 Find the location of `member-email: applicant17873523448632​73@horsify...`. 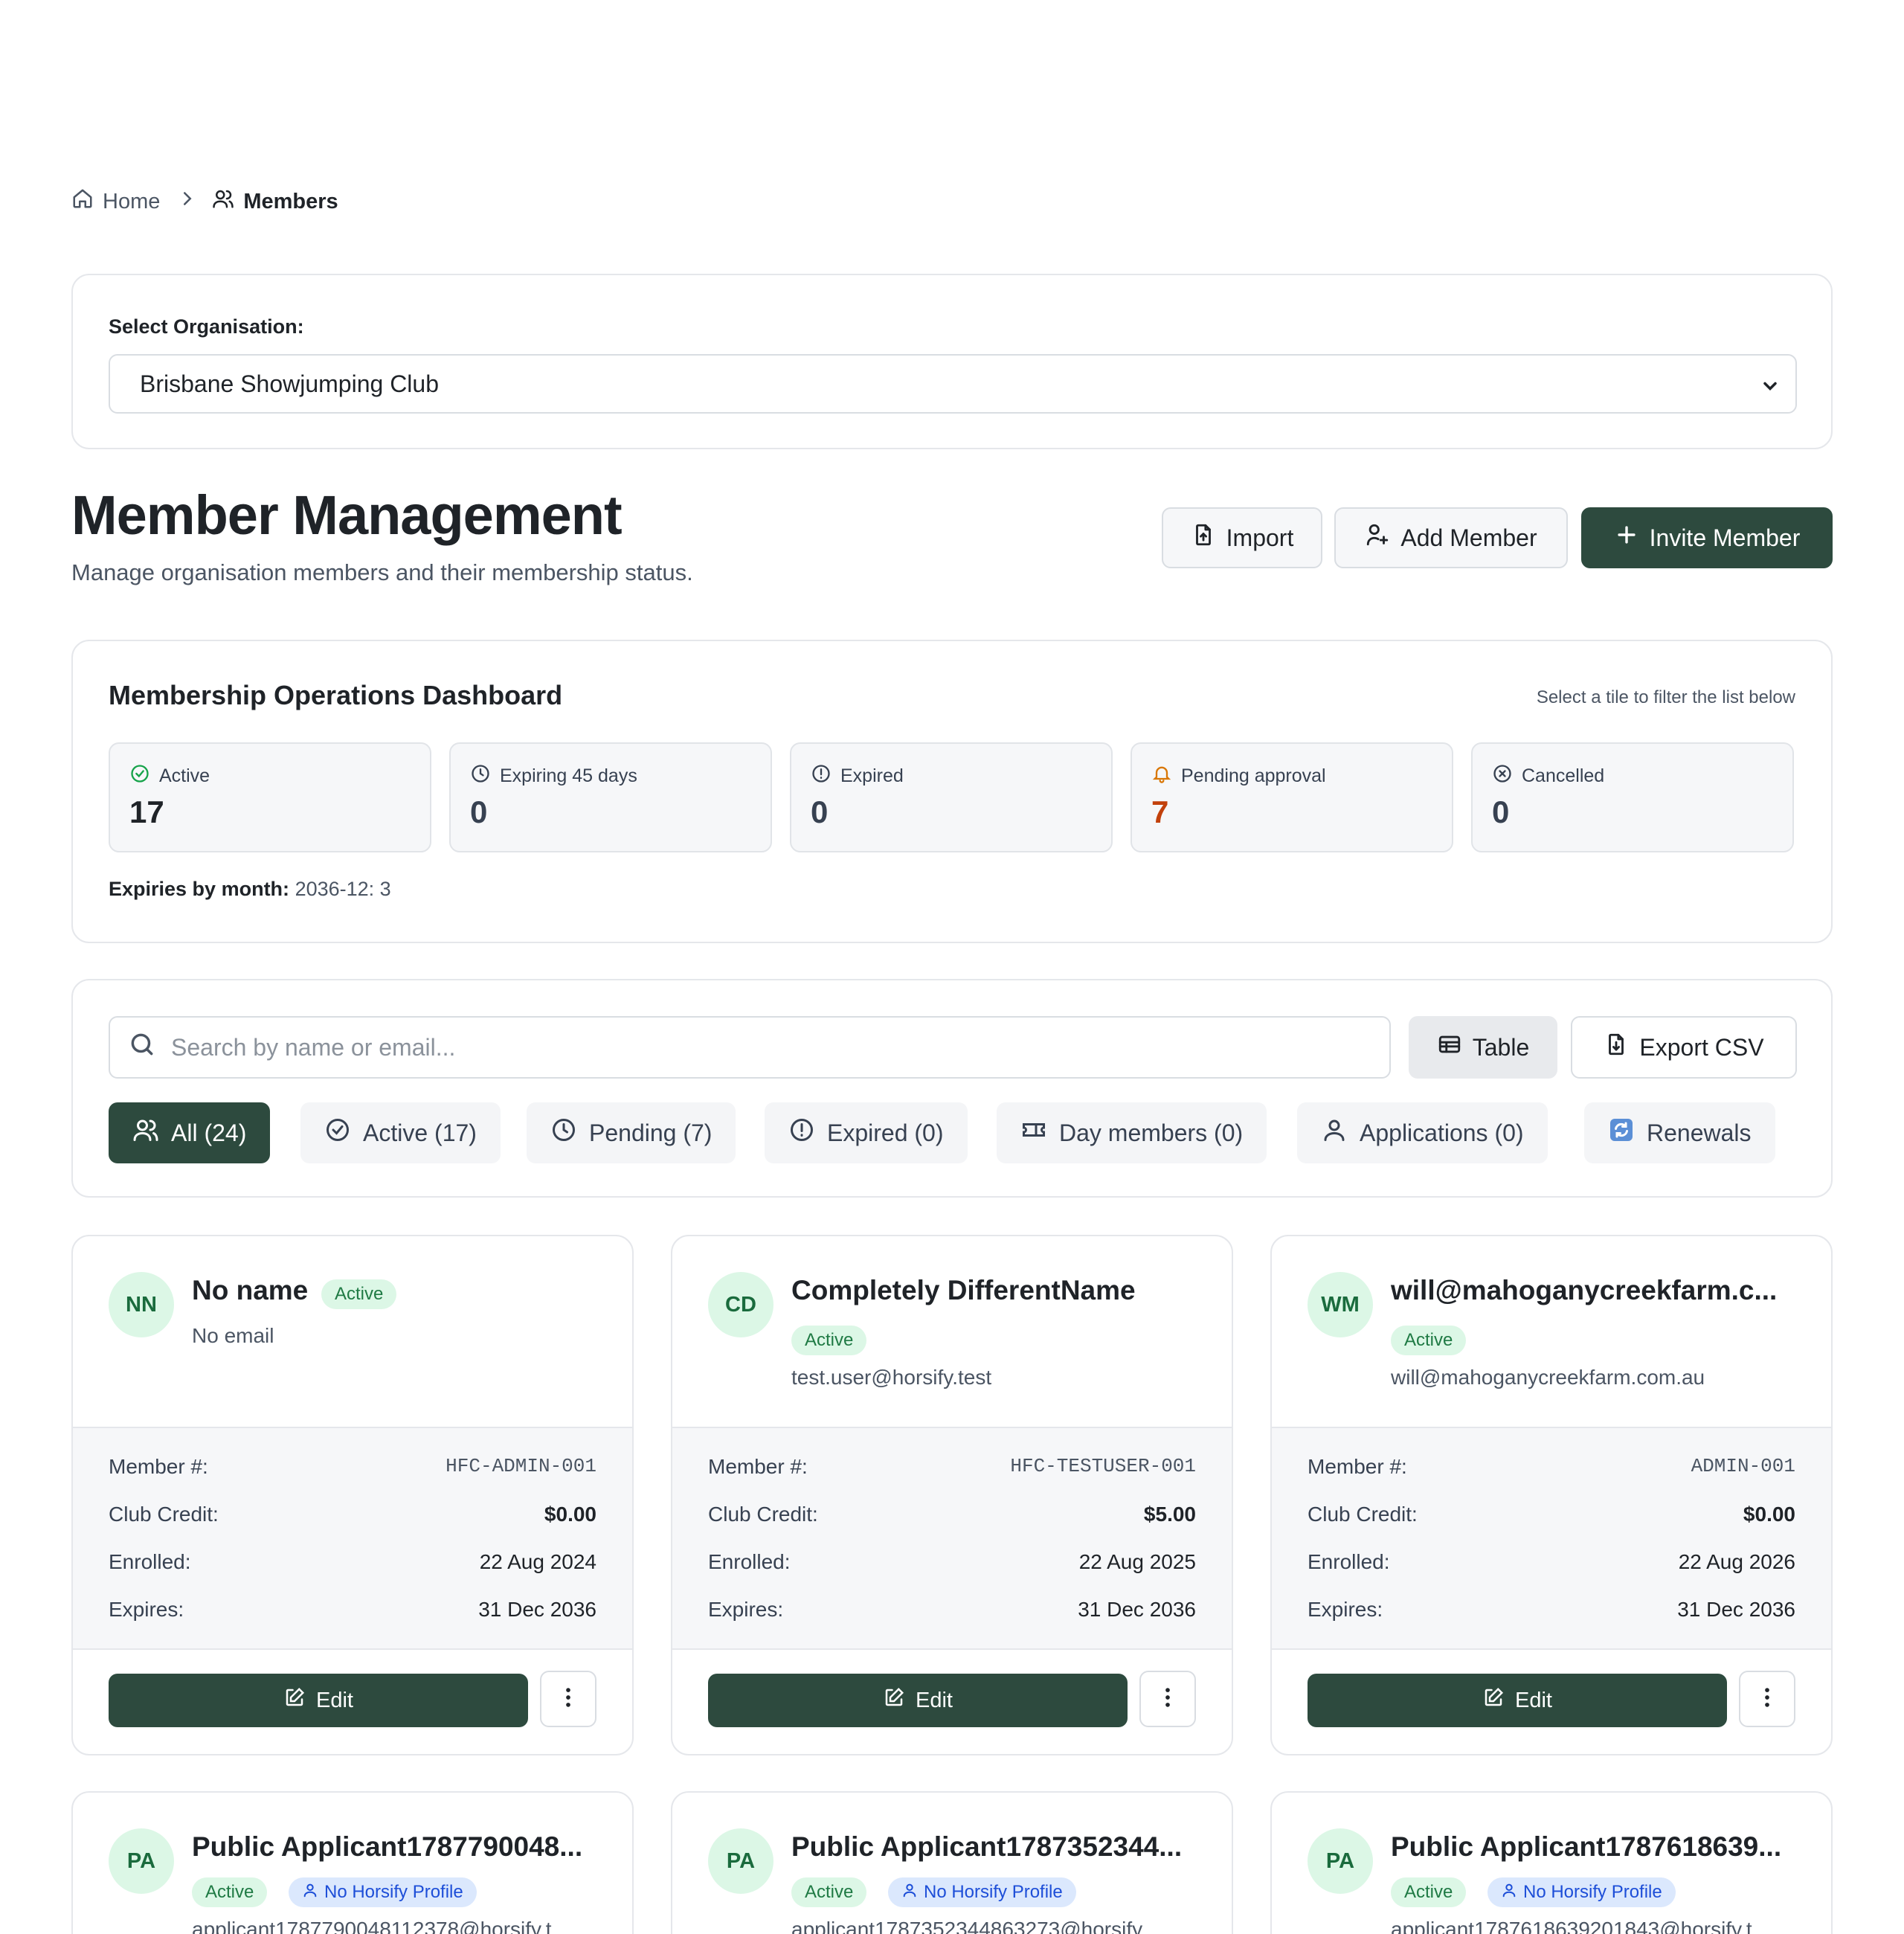

member-email: applicant17873523448632​73@horsify... is located at coordinates (975, 1926).